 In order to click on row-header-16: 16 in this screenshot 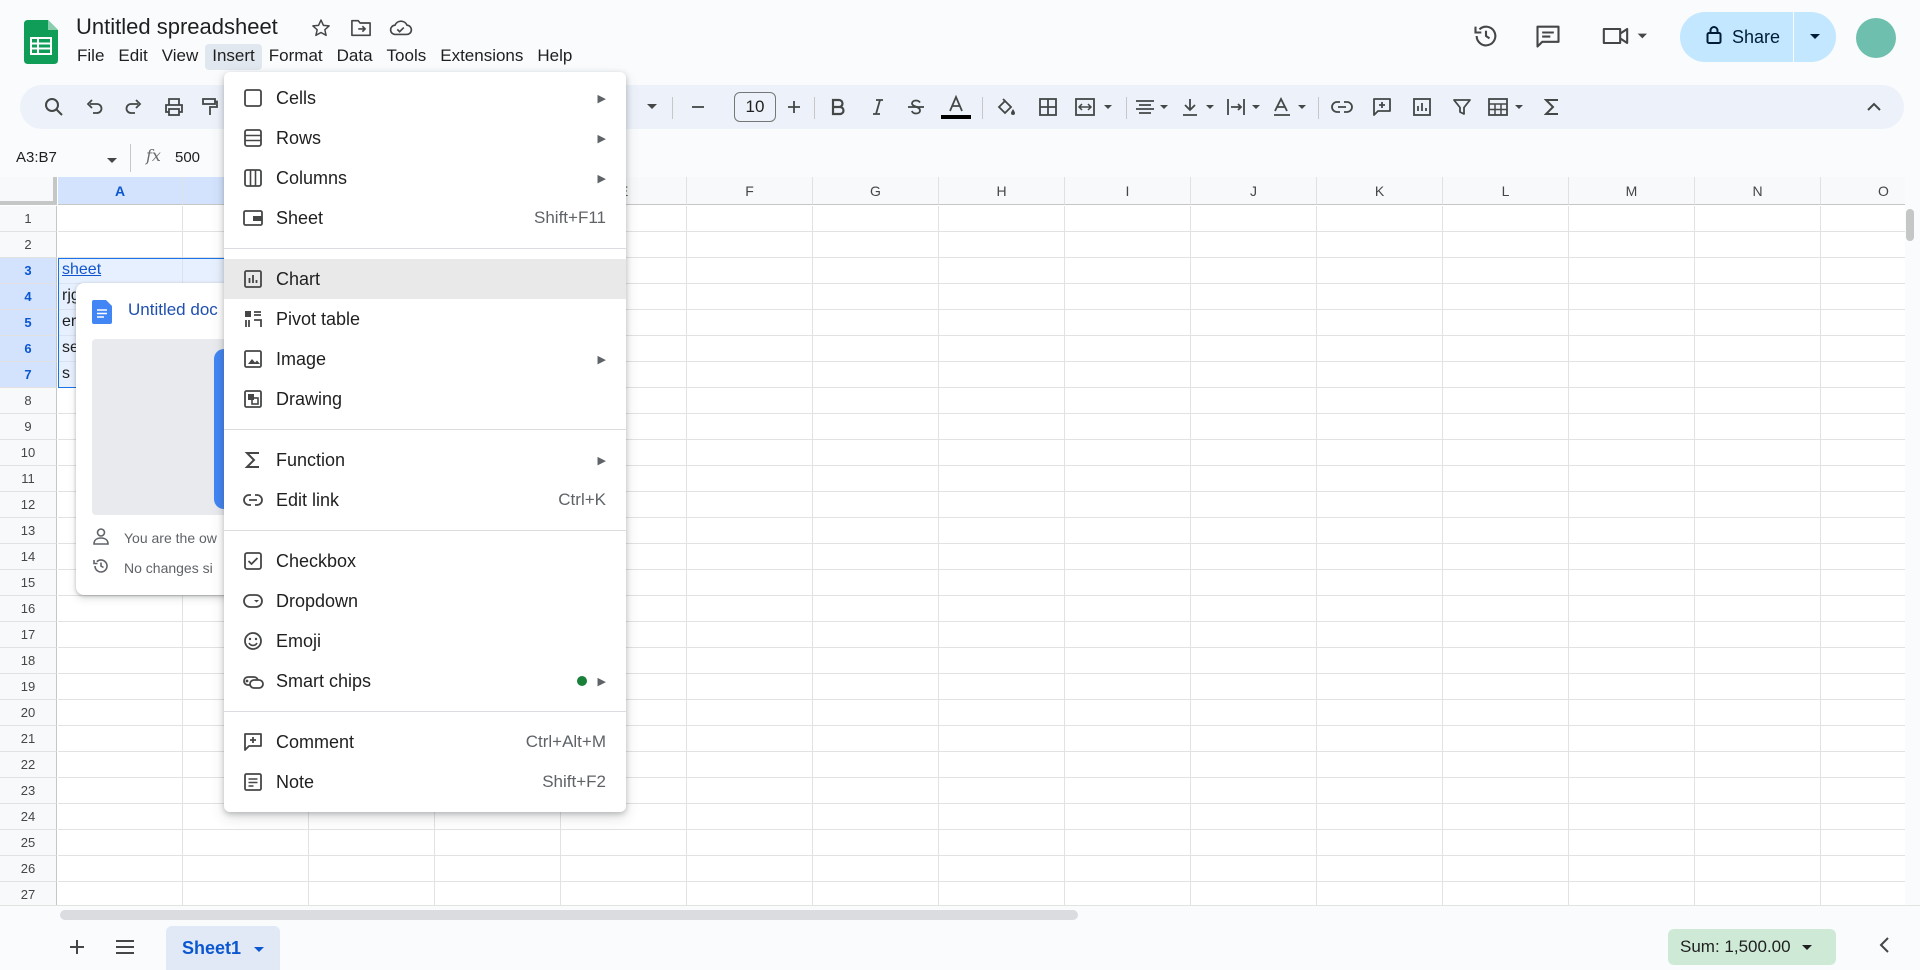, I will do `click(28, 609)`.